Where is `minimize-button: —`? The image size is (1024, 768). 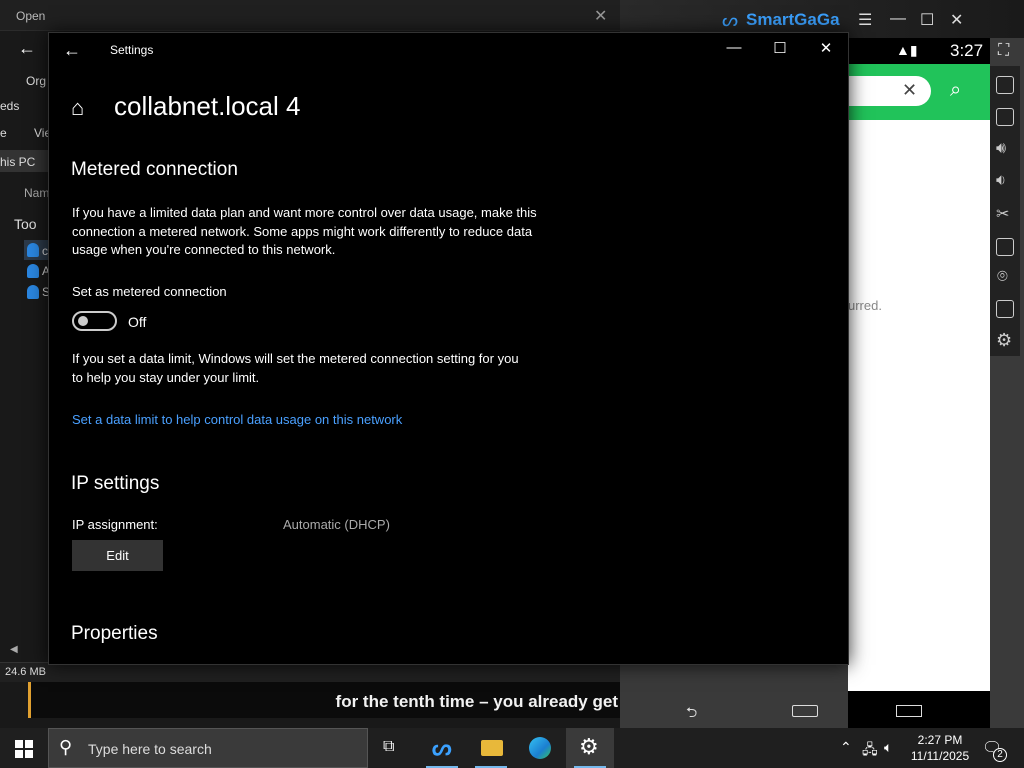
minimize-button: — is located at coordinates (734, 50).